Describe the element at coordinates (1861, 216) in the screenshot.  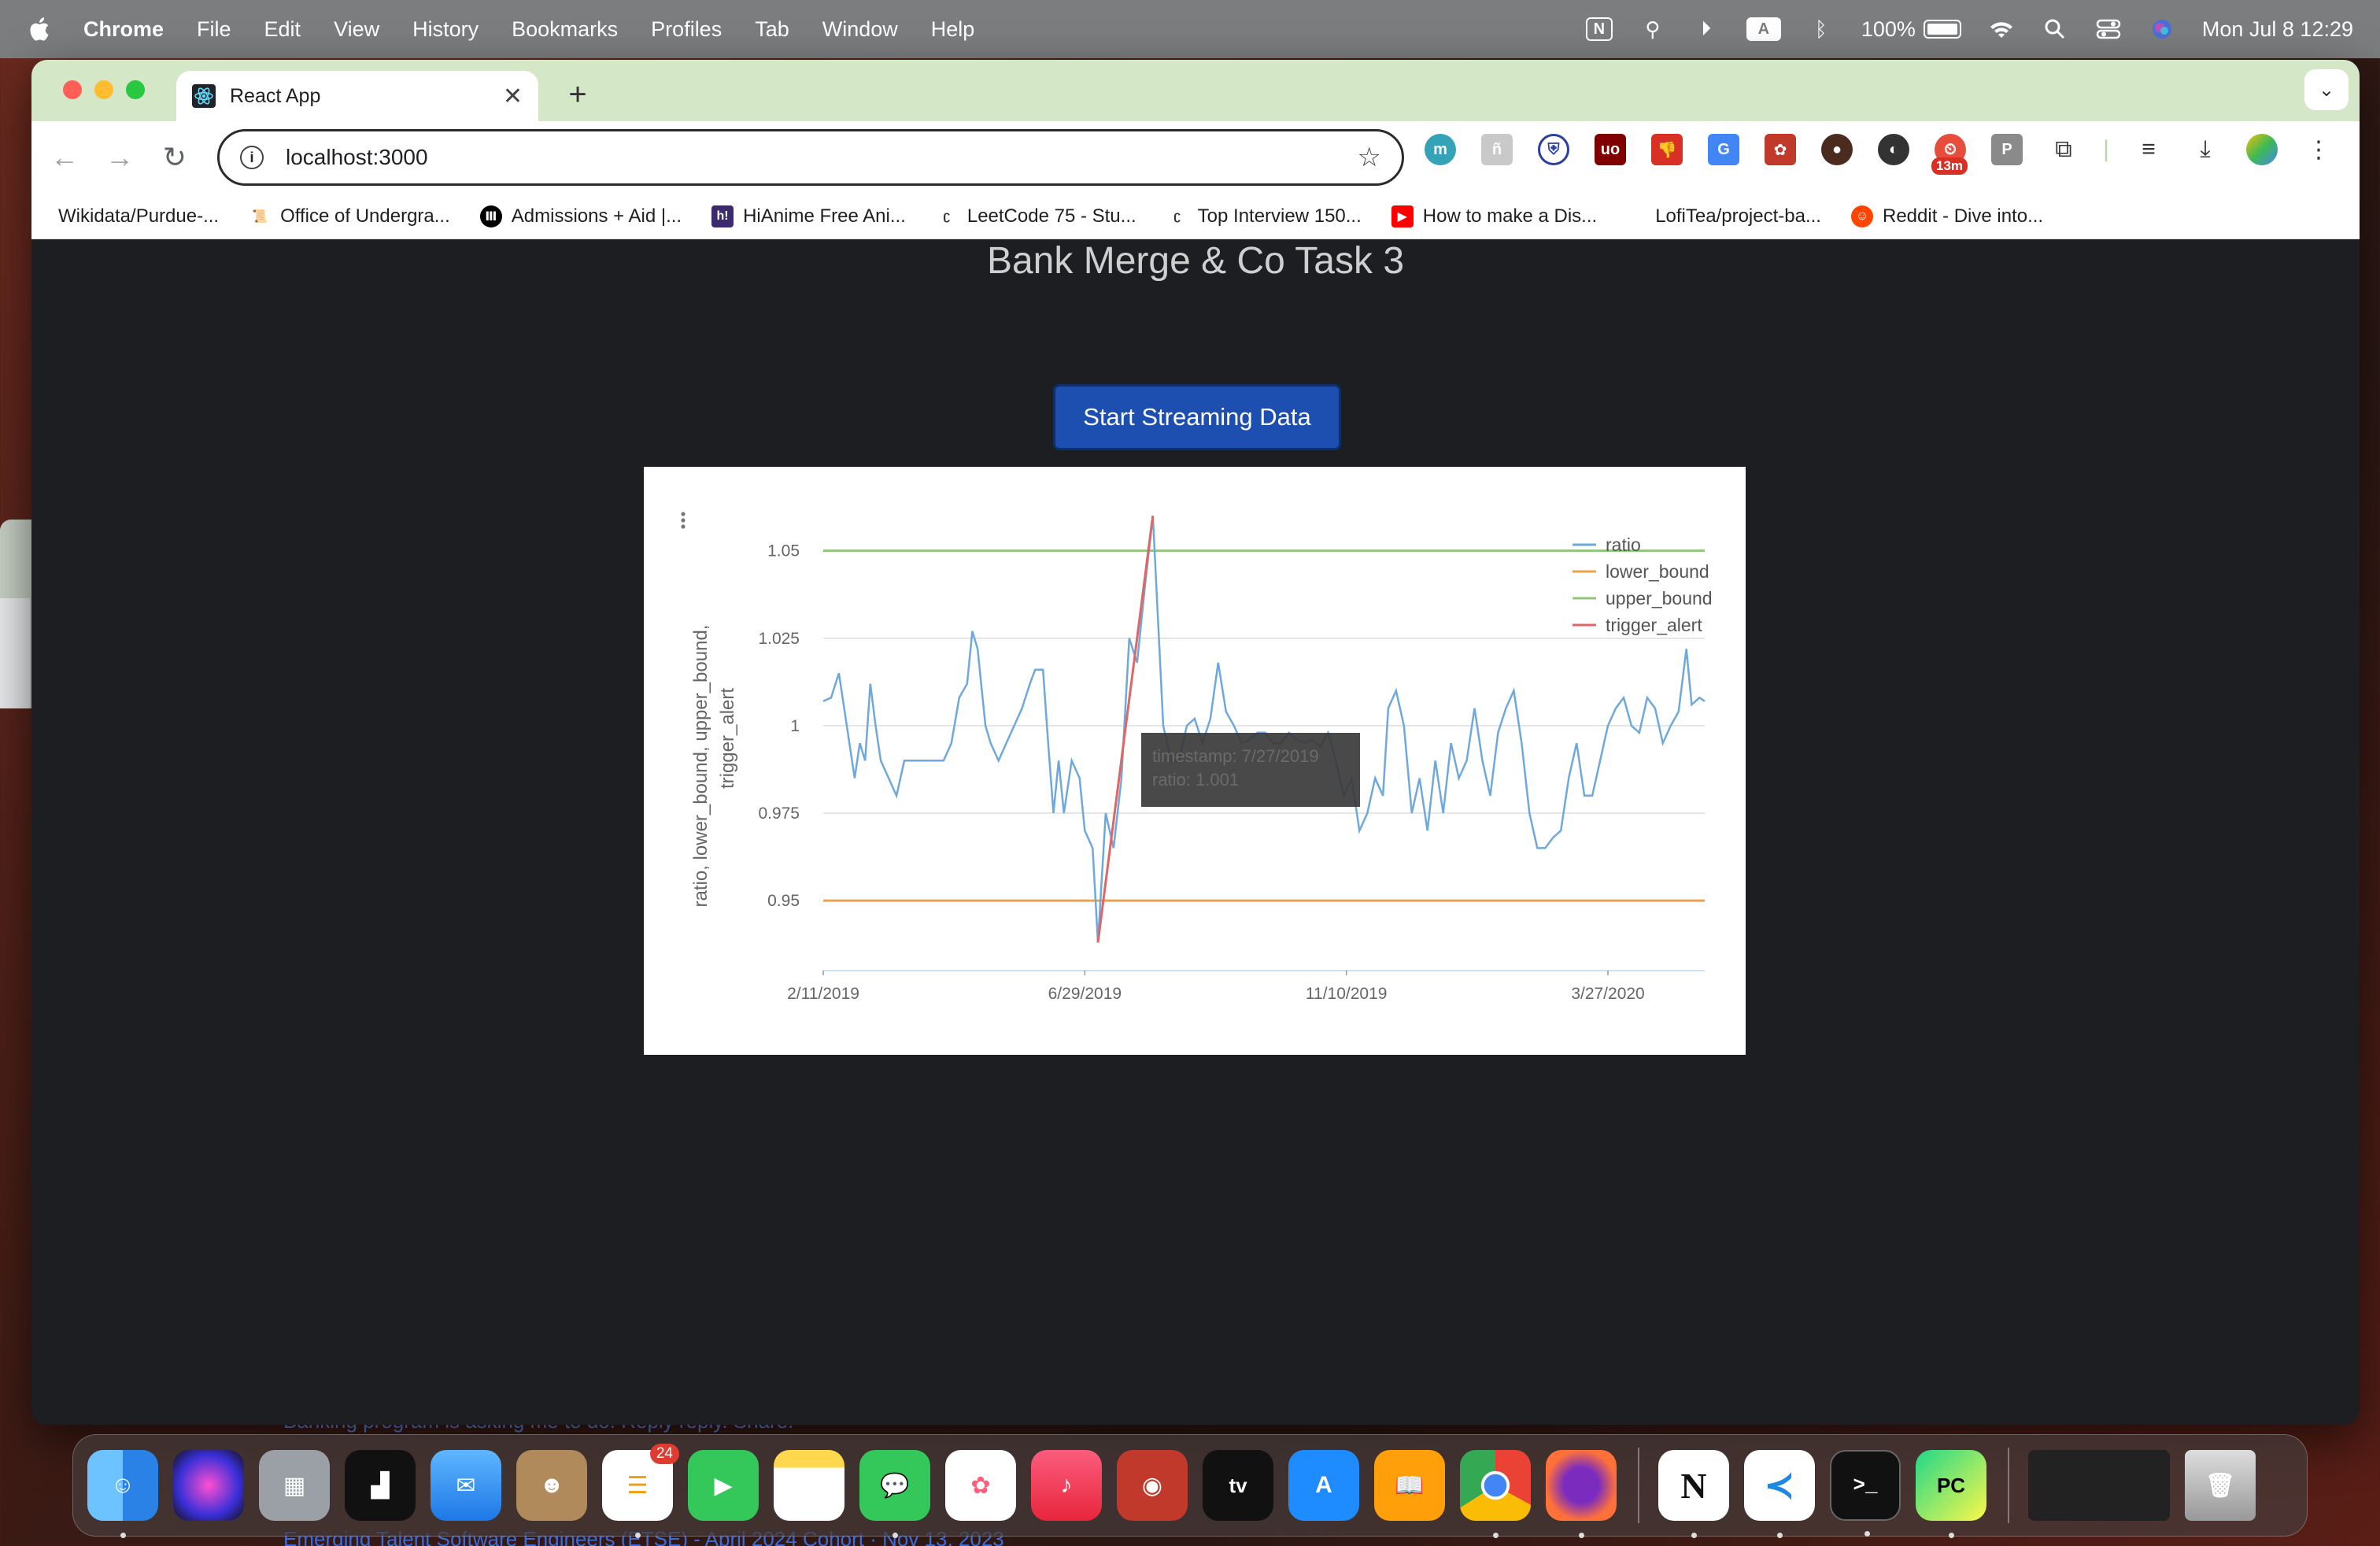
I see `reddit-icon: ☺` at that location.